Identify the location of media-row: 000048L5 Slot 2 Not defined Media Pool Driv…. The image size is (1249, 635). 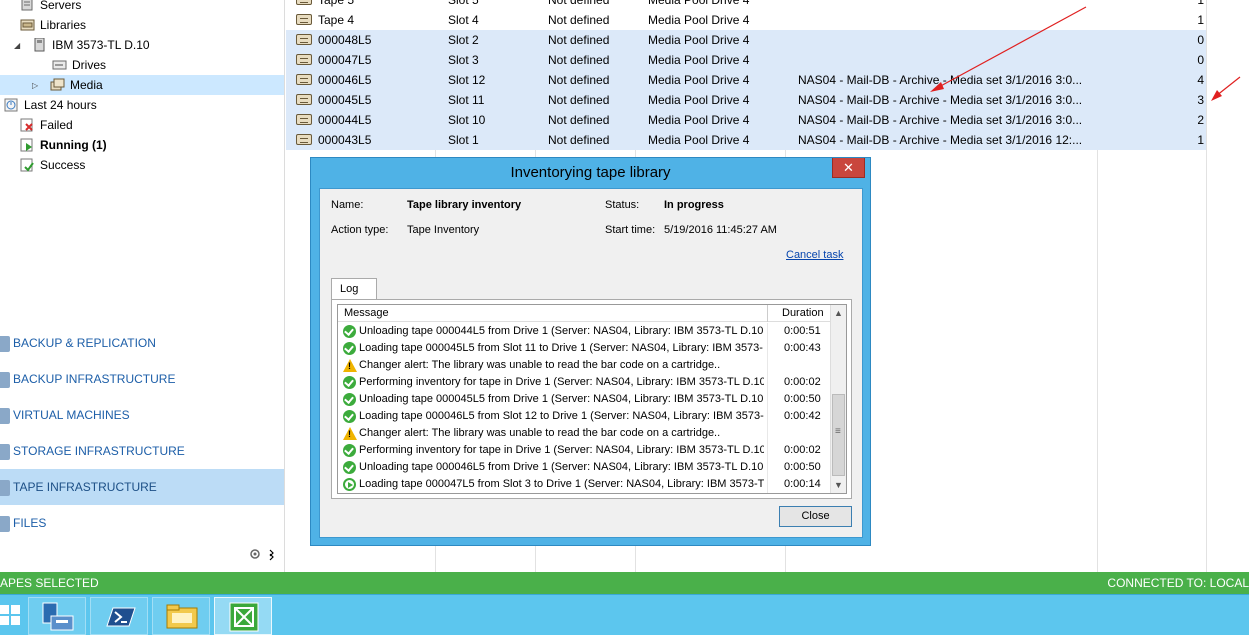
(746, 40).